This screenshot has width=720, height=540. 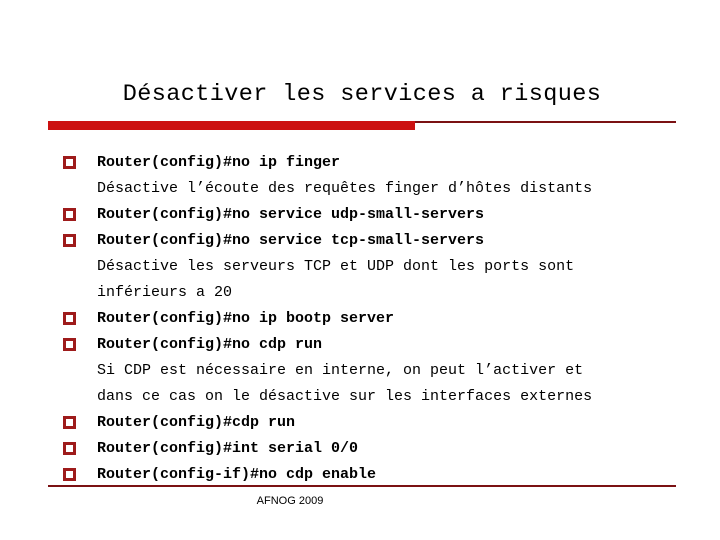 What do you see at coordinates (360, 293) in the screenshot?
I see `description-line: inférieurs a 20` at bounding box center [360, 293].